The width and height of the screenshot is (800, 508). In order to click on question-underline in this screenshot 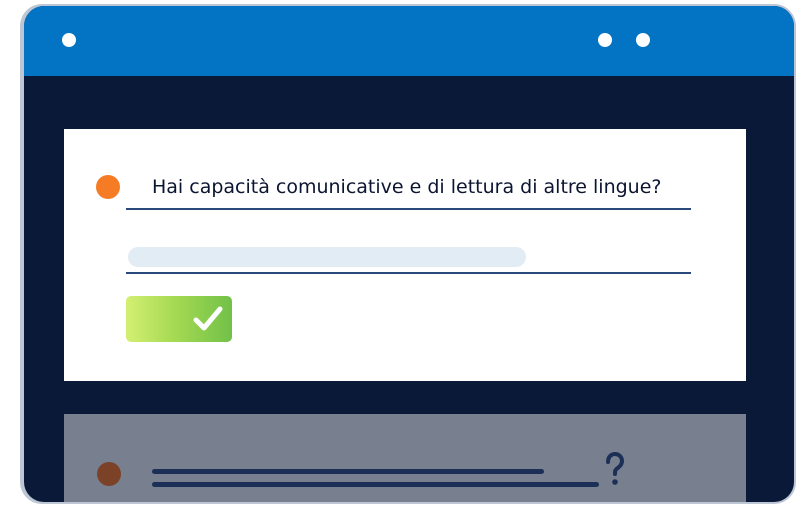, I will do `click(408, 209)`.